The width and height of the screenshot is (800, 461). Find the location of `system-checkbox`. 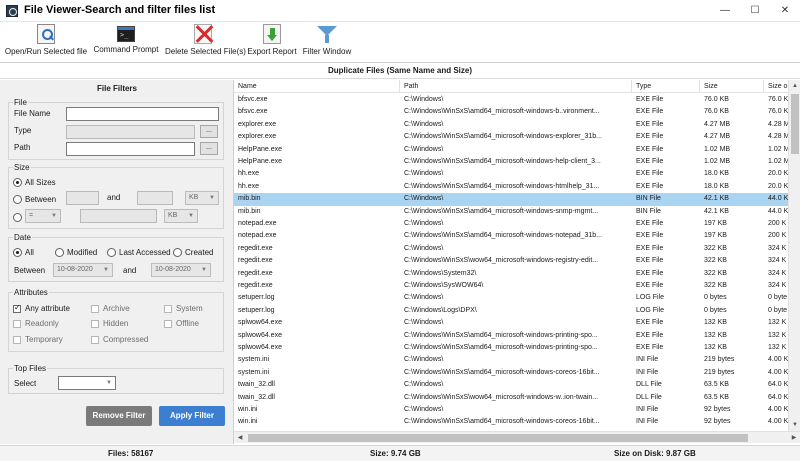

system-checkbox is located at coordinates (168, 309).